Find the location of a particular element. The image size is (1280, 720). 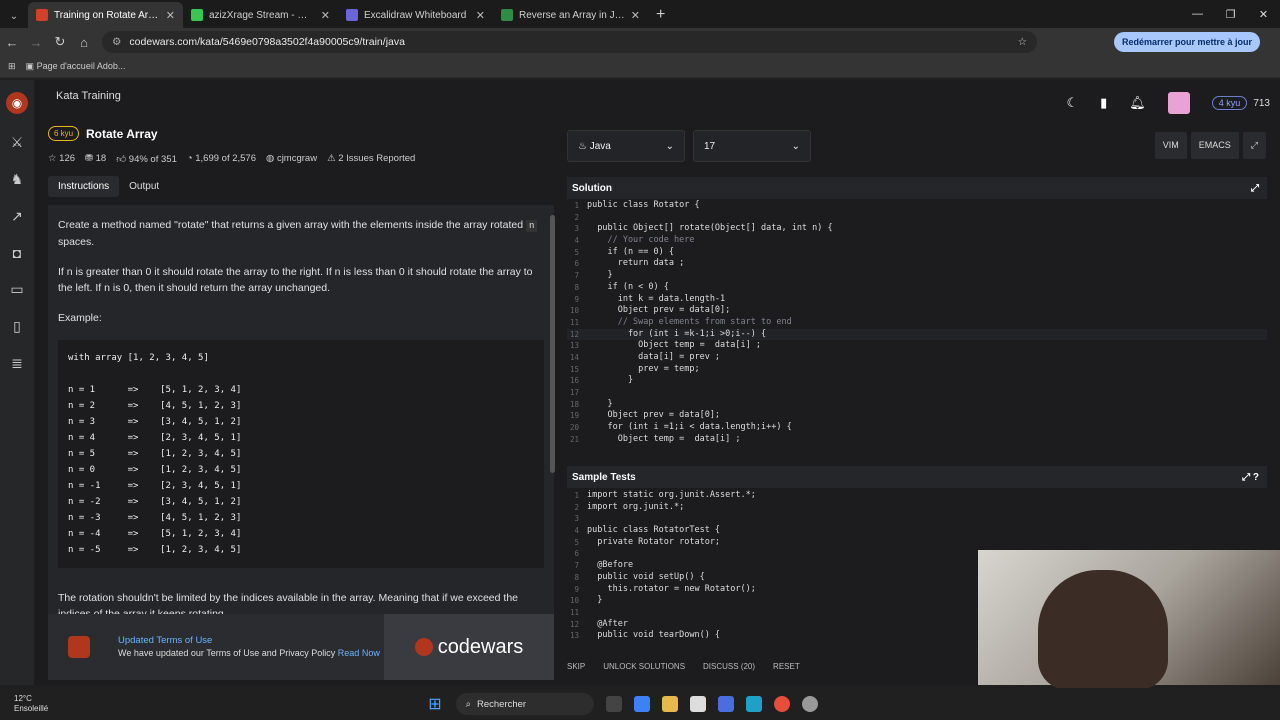

breadcrumb: Kata Training is located at coordinates (88, 96).